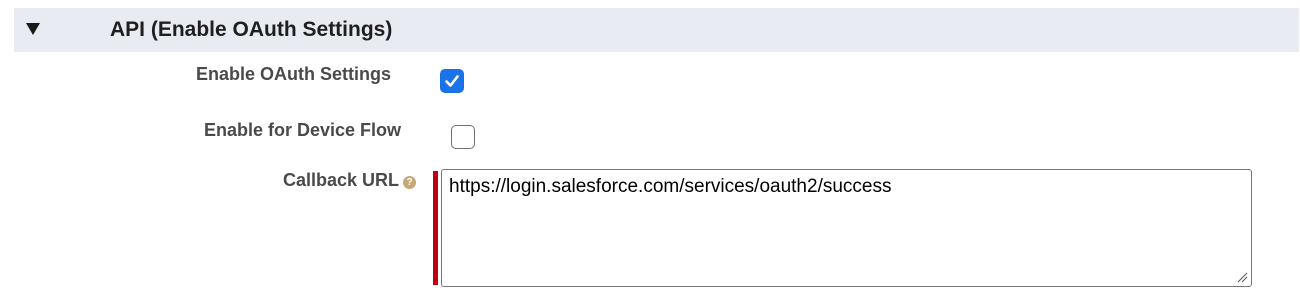  I want to click on required-indicator, so click(435, 228).